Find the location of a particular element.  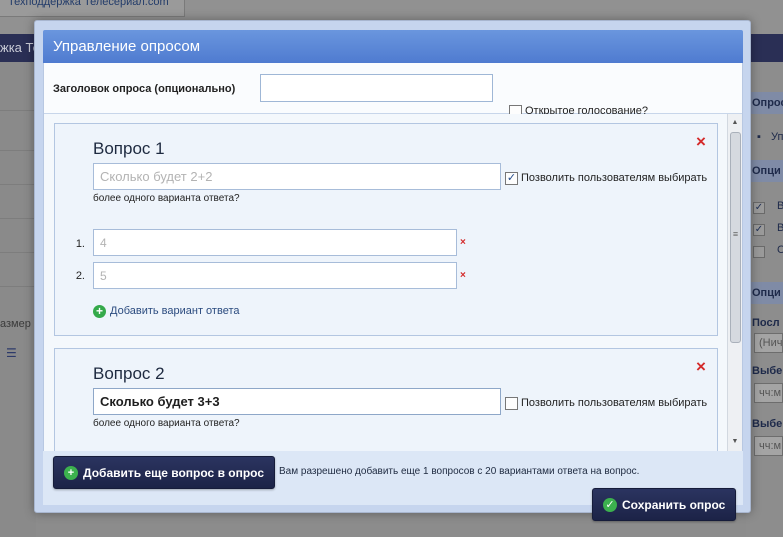

scrollbar-thumb: ≡ is located at coordinates (735, 237).